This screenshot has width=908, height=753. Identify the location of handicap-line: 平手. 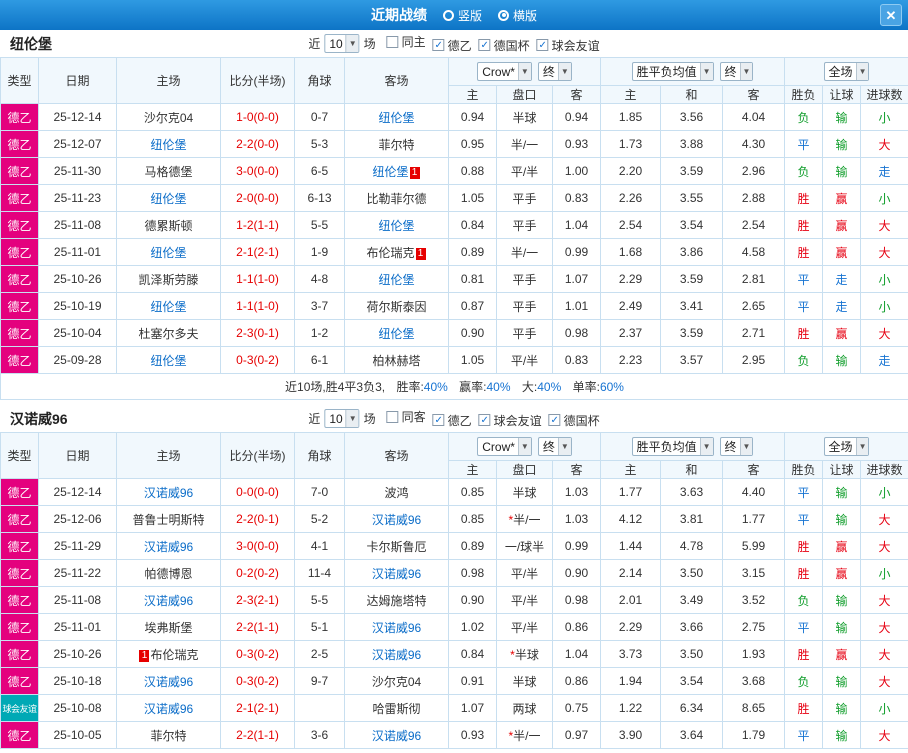
(524, 225).